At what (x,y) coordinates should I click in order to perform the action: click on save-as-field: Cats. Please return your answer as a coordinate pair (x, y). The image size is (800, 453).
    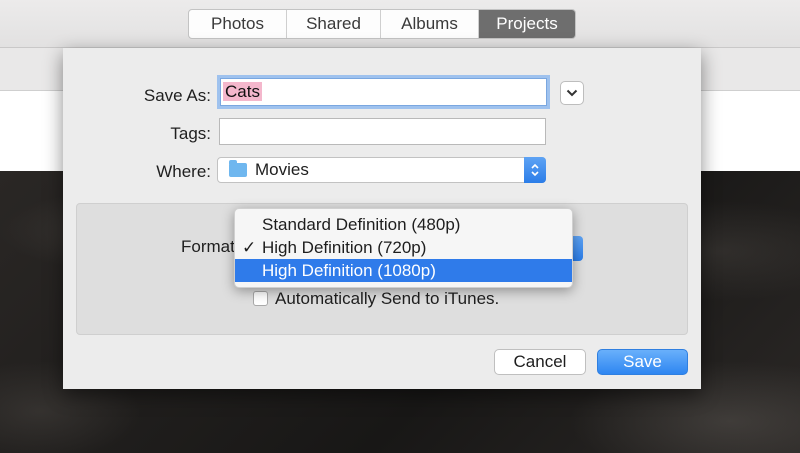
    Looking at the image, I should click on (383, 92).